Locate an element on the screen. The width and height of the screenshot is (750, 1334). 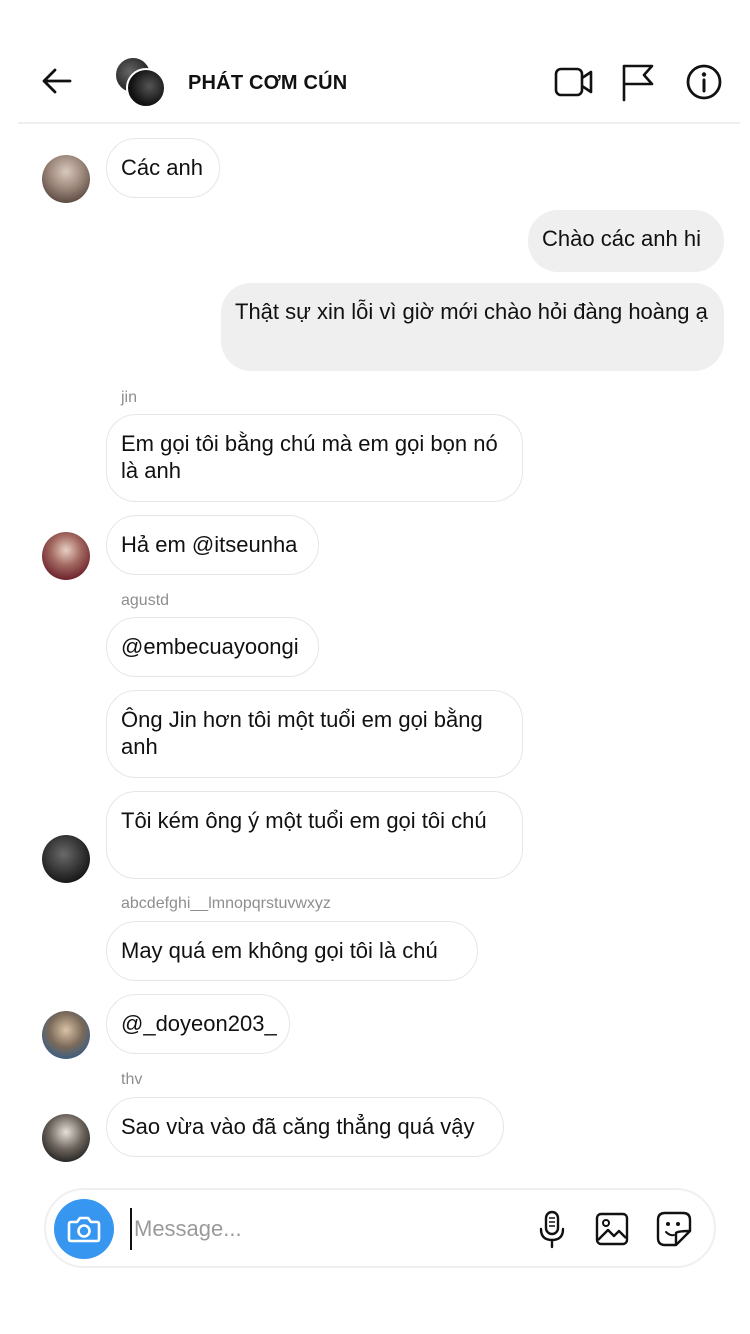
message-composer is located at coordinates (380, 1228).